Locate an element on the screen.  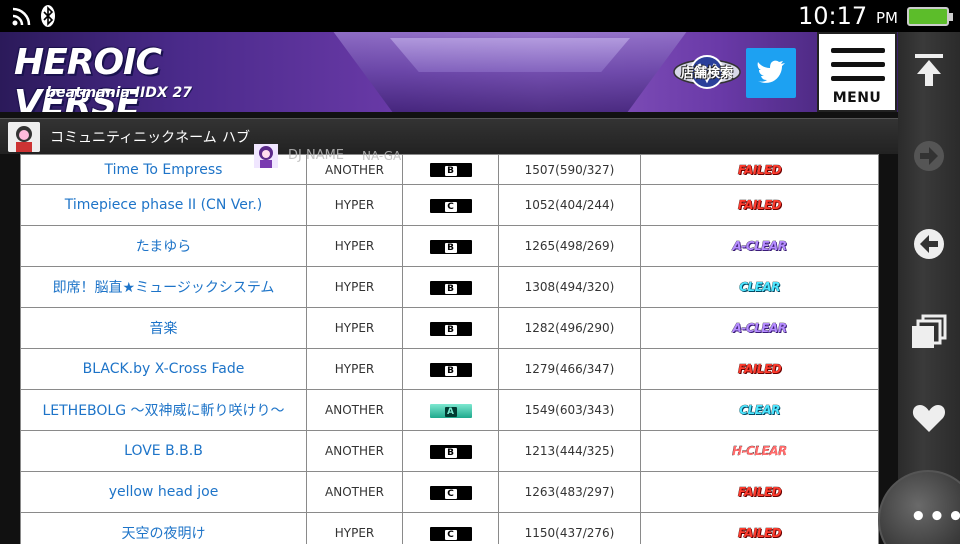
clock-time: 10:17 is located at coordinates (833, 16).